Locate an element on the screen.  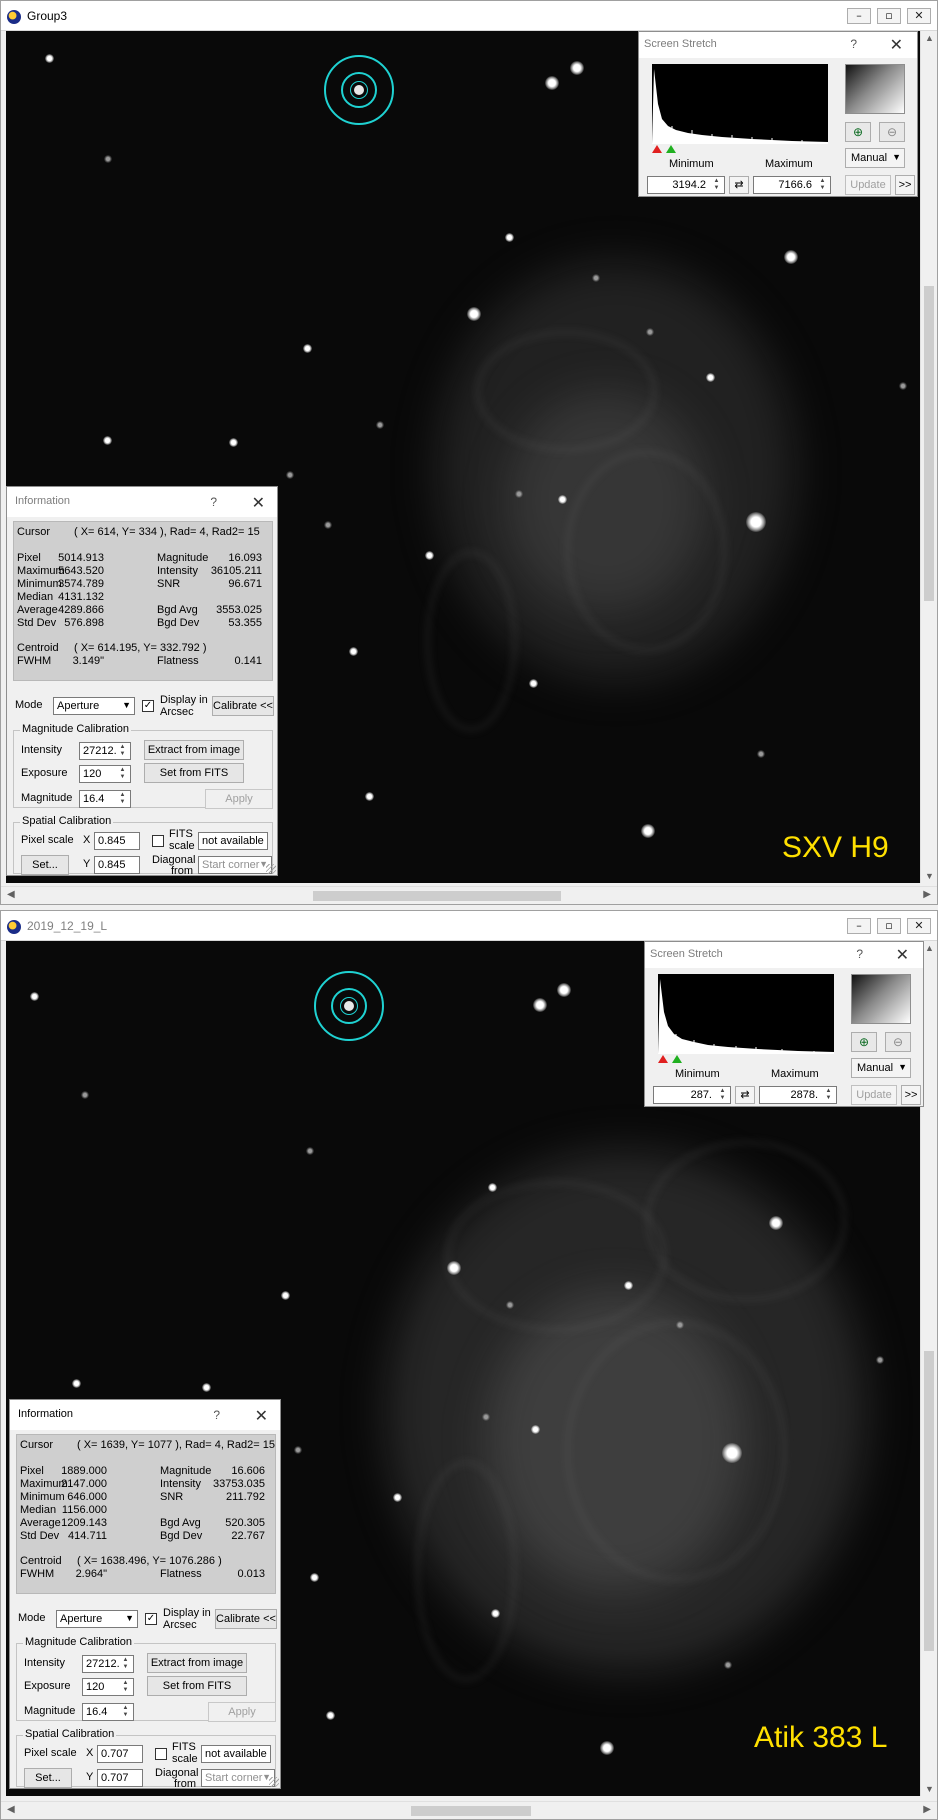
pixel-scale-x-input: 0.707 is located at coordinates (120, 1754).